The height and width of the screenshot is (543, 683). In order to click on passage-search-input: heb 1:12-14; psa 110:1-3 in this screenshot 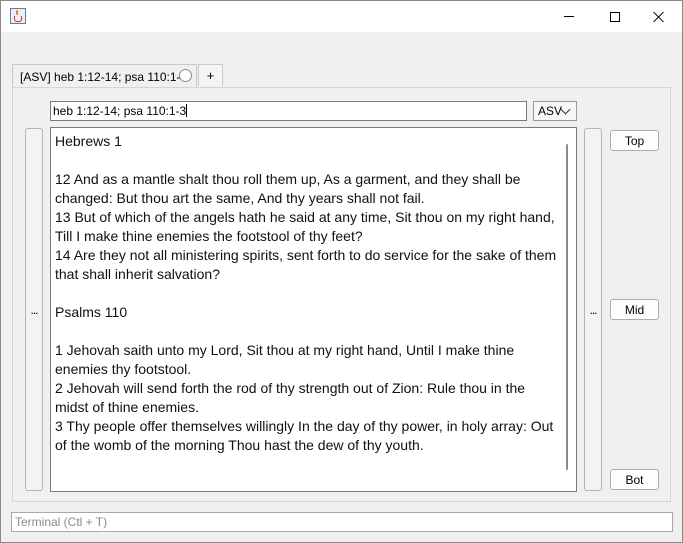, I will do `click(288, 111)`.